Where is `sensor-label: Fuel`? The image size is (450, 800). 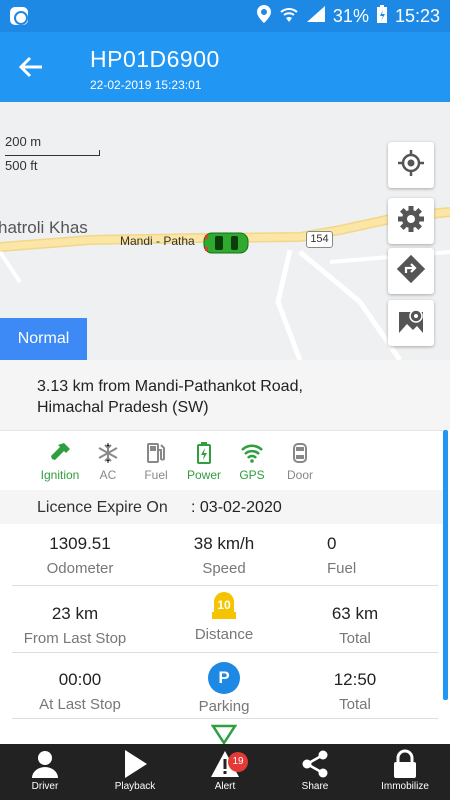
sensor-label: Fuel is located at coordinates (156, 475).